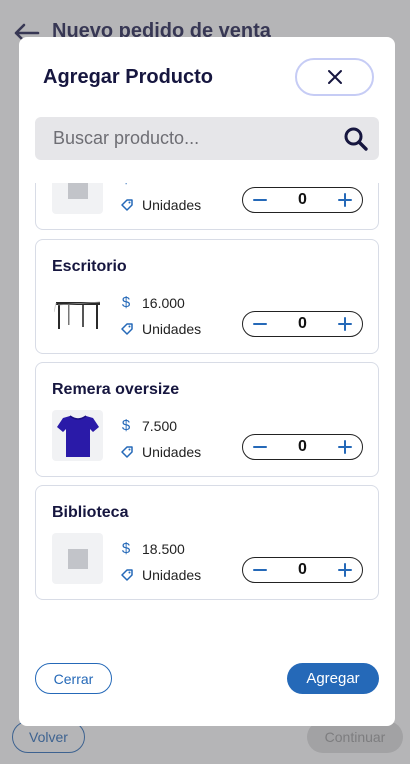 The width and height of the screenshot is (410, 764). I want to click on search-bar, so click(207, 138).